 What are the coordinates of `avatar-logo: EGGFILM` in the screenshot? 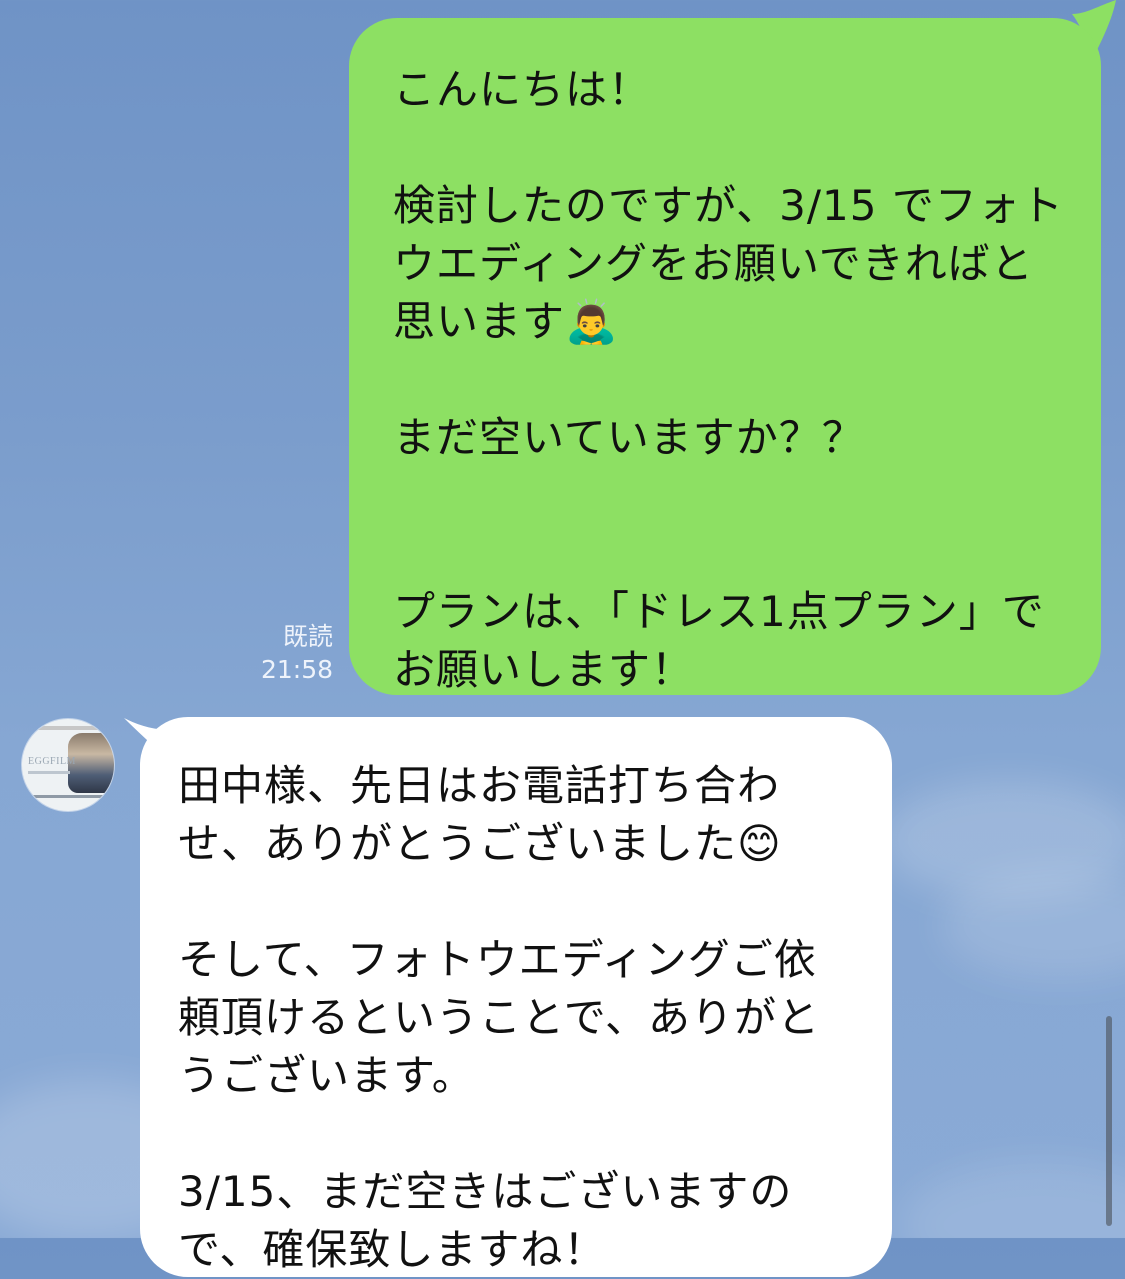 It's located at (52, 761).